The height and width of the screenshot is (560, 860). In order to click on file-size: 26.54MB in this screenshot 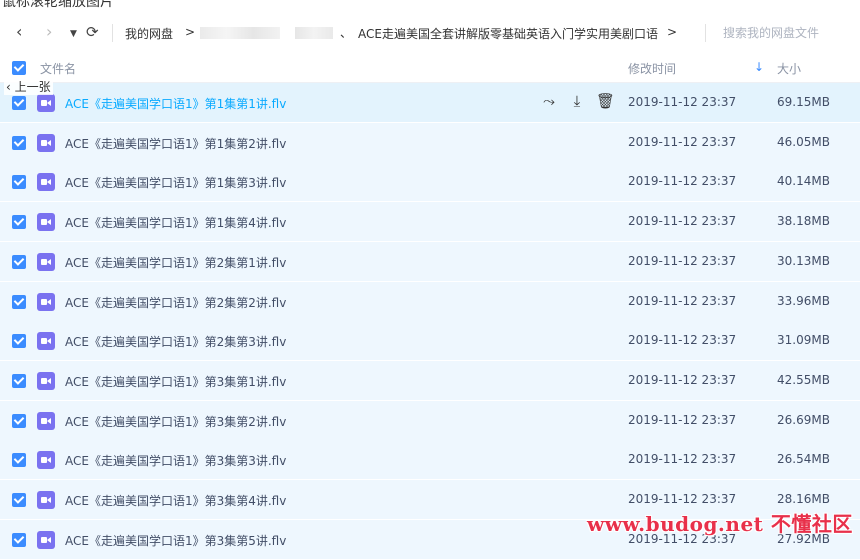, I will do `click(803, 459)`.